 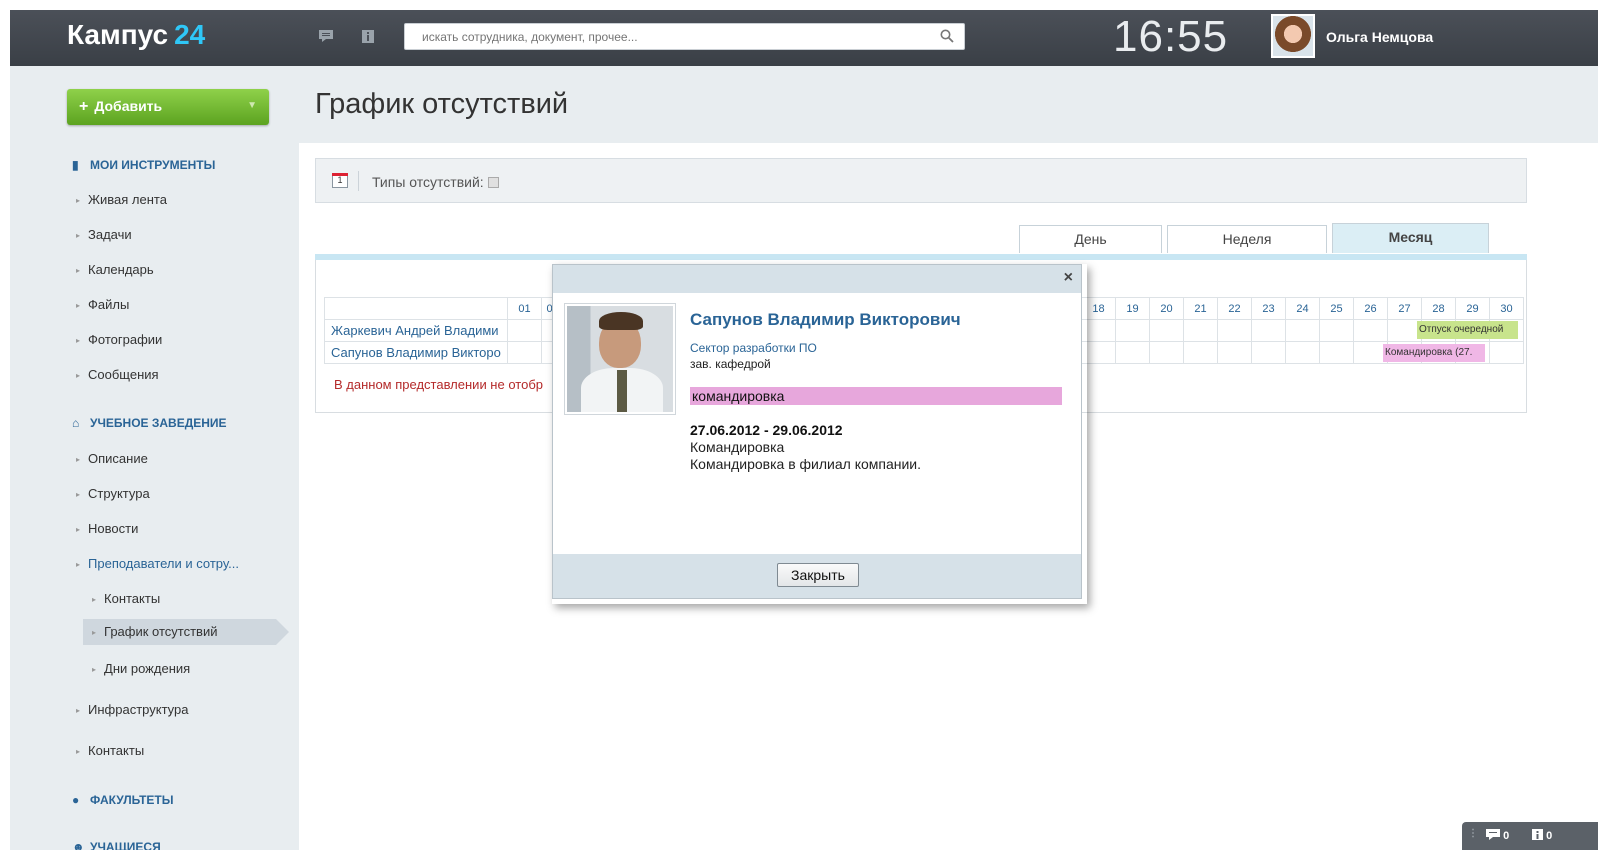 I want to click on messages-counter: 0, so click(x=1497, y=835).